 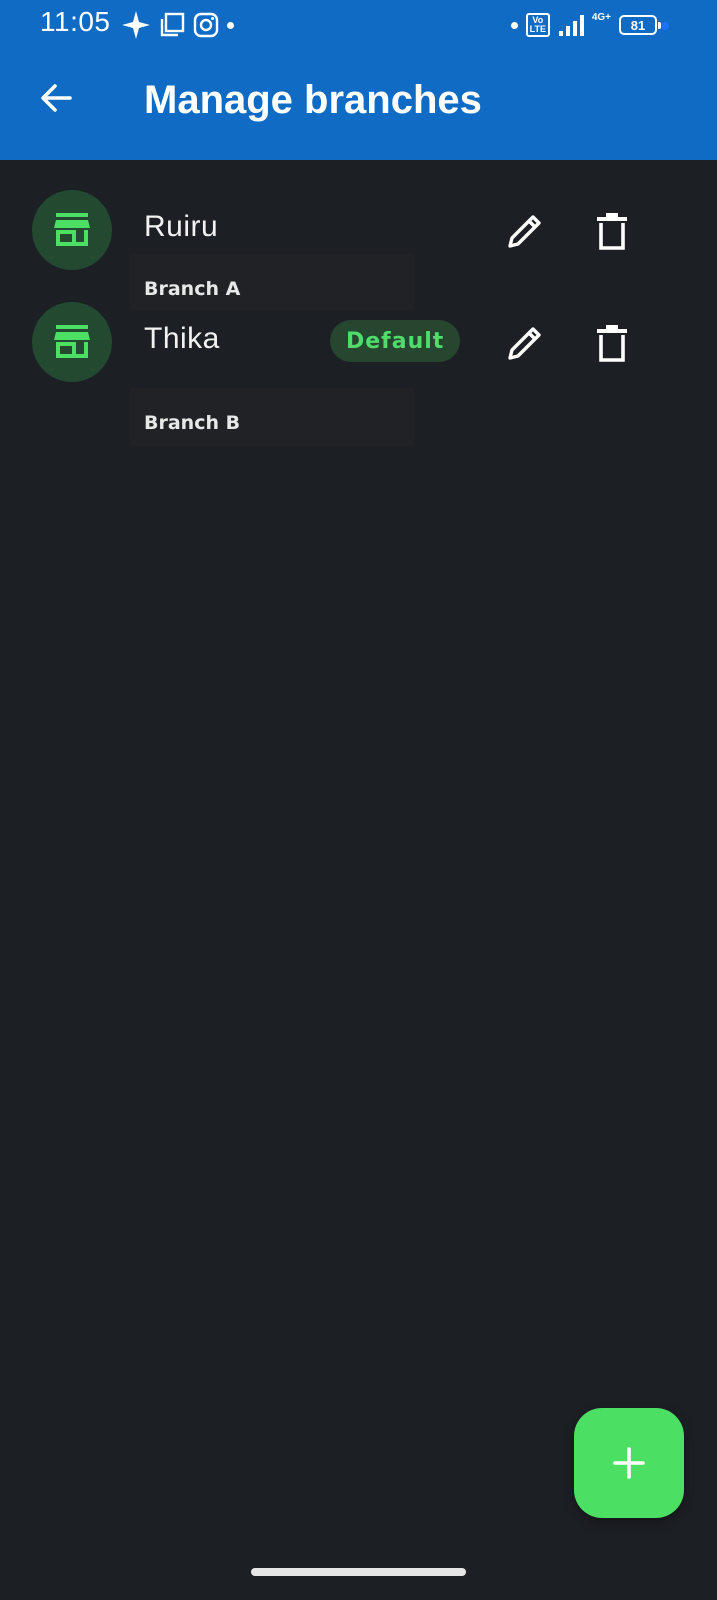 I want to click on volte-bottom-label: LTE, so click(x=537, y=29).